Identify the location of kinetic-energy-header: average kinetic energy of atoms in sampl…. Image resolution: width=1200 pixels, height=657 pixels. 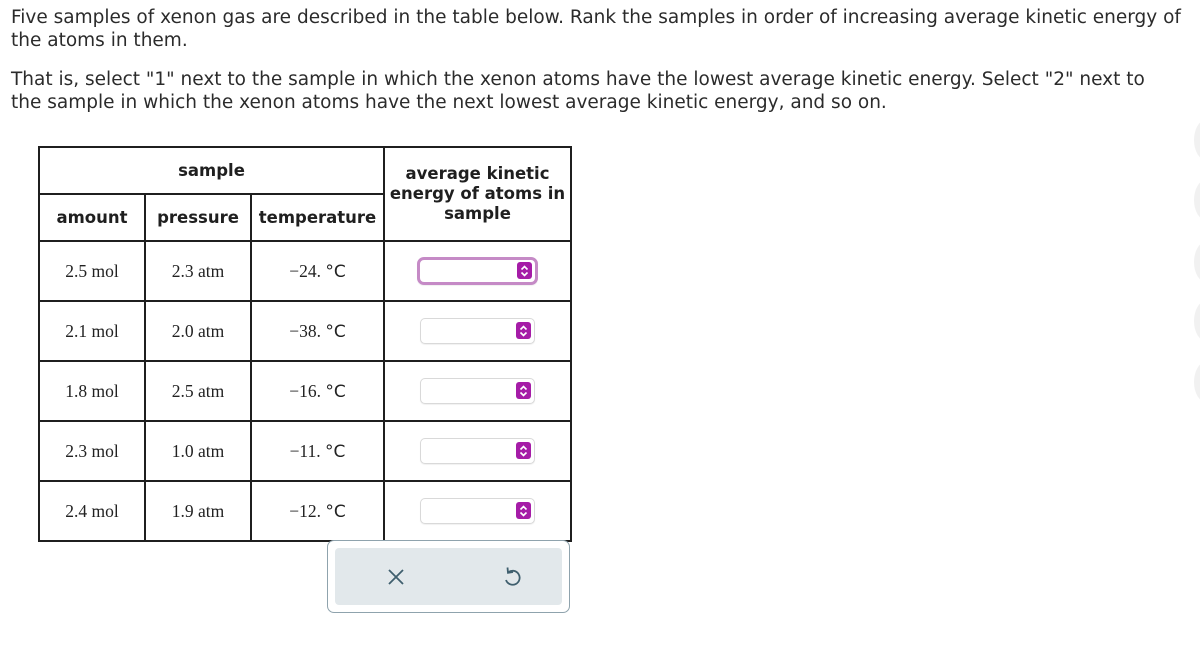
(477, 194).